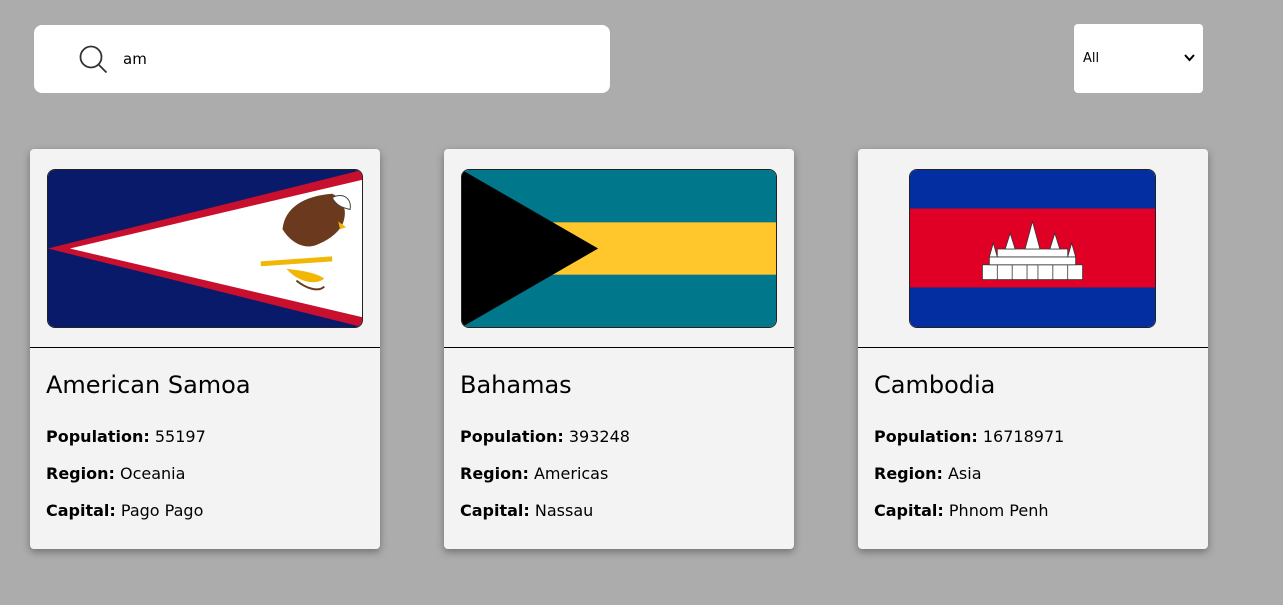  Describe the element at coordinates (180, 436) in the screenshot. I see `population-value: 55197` at that location.